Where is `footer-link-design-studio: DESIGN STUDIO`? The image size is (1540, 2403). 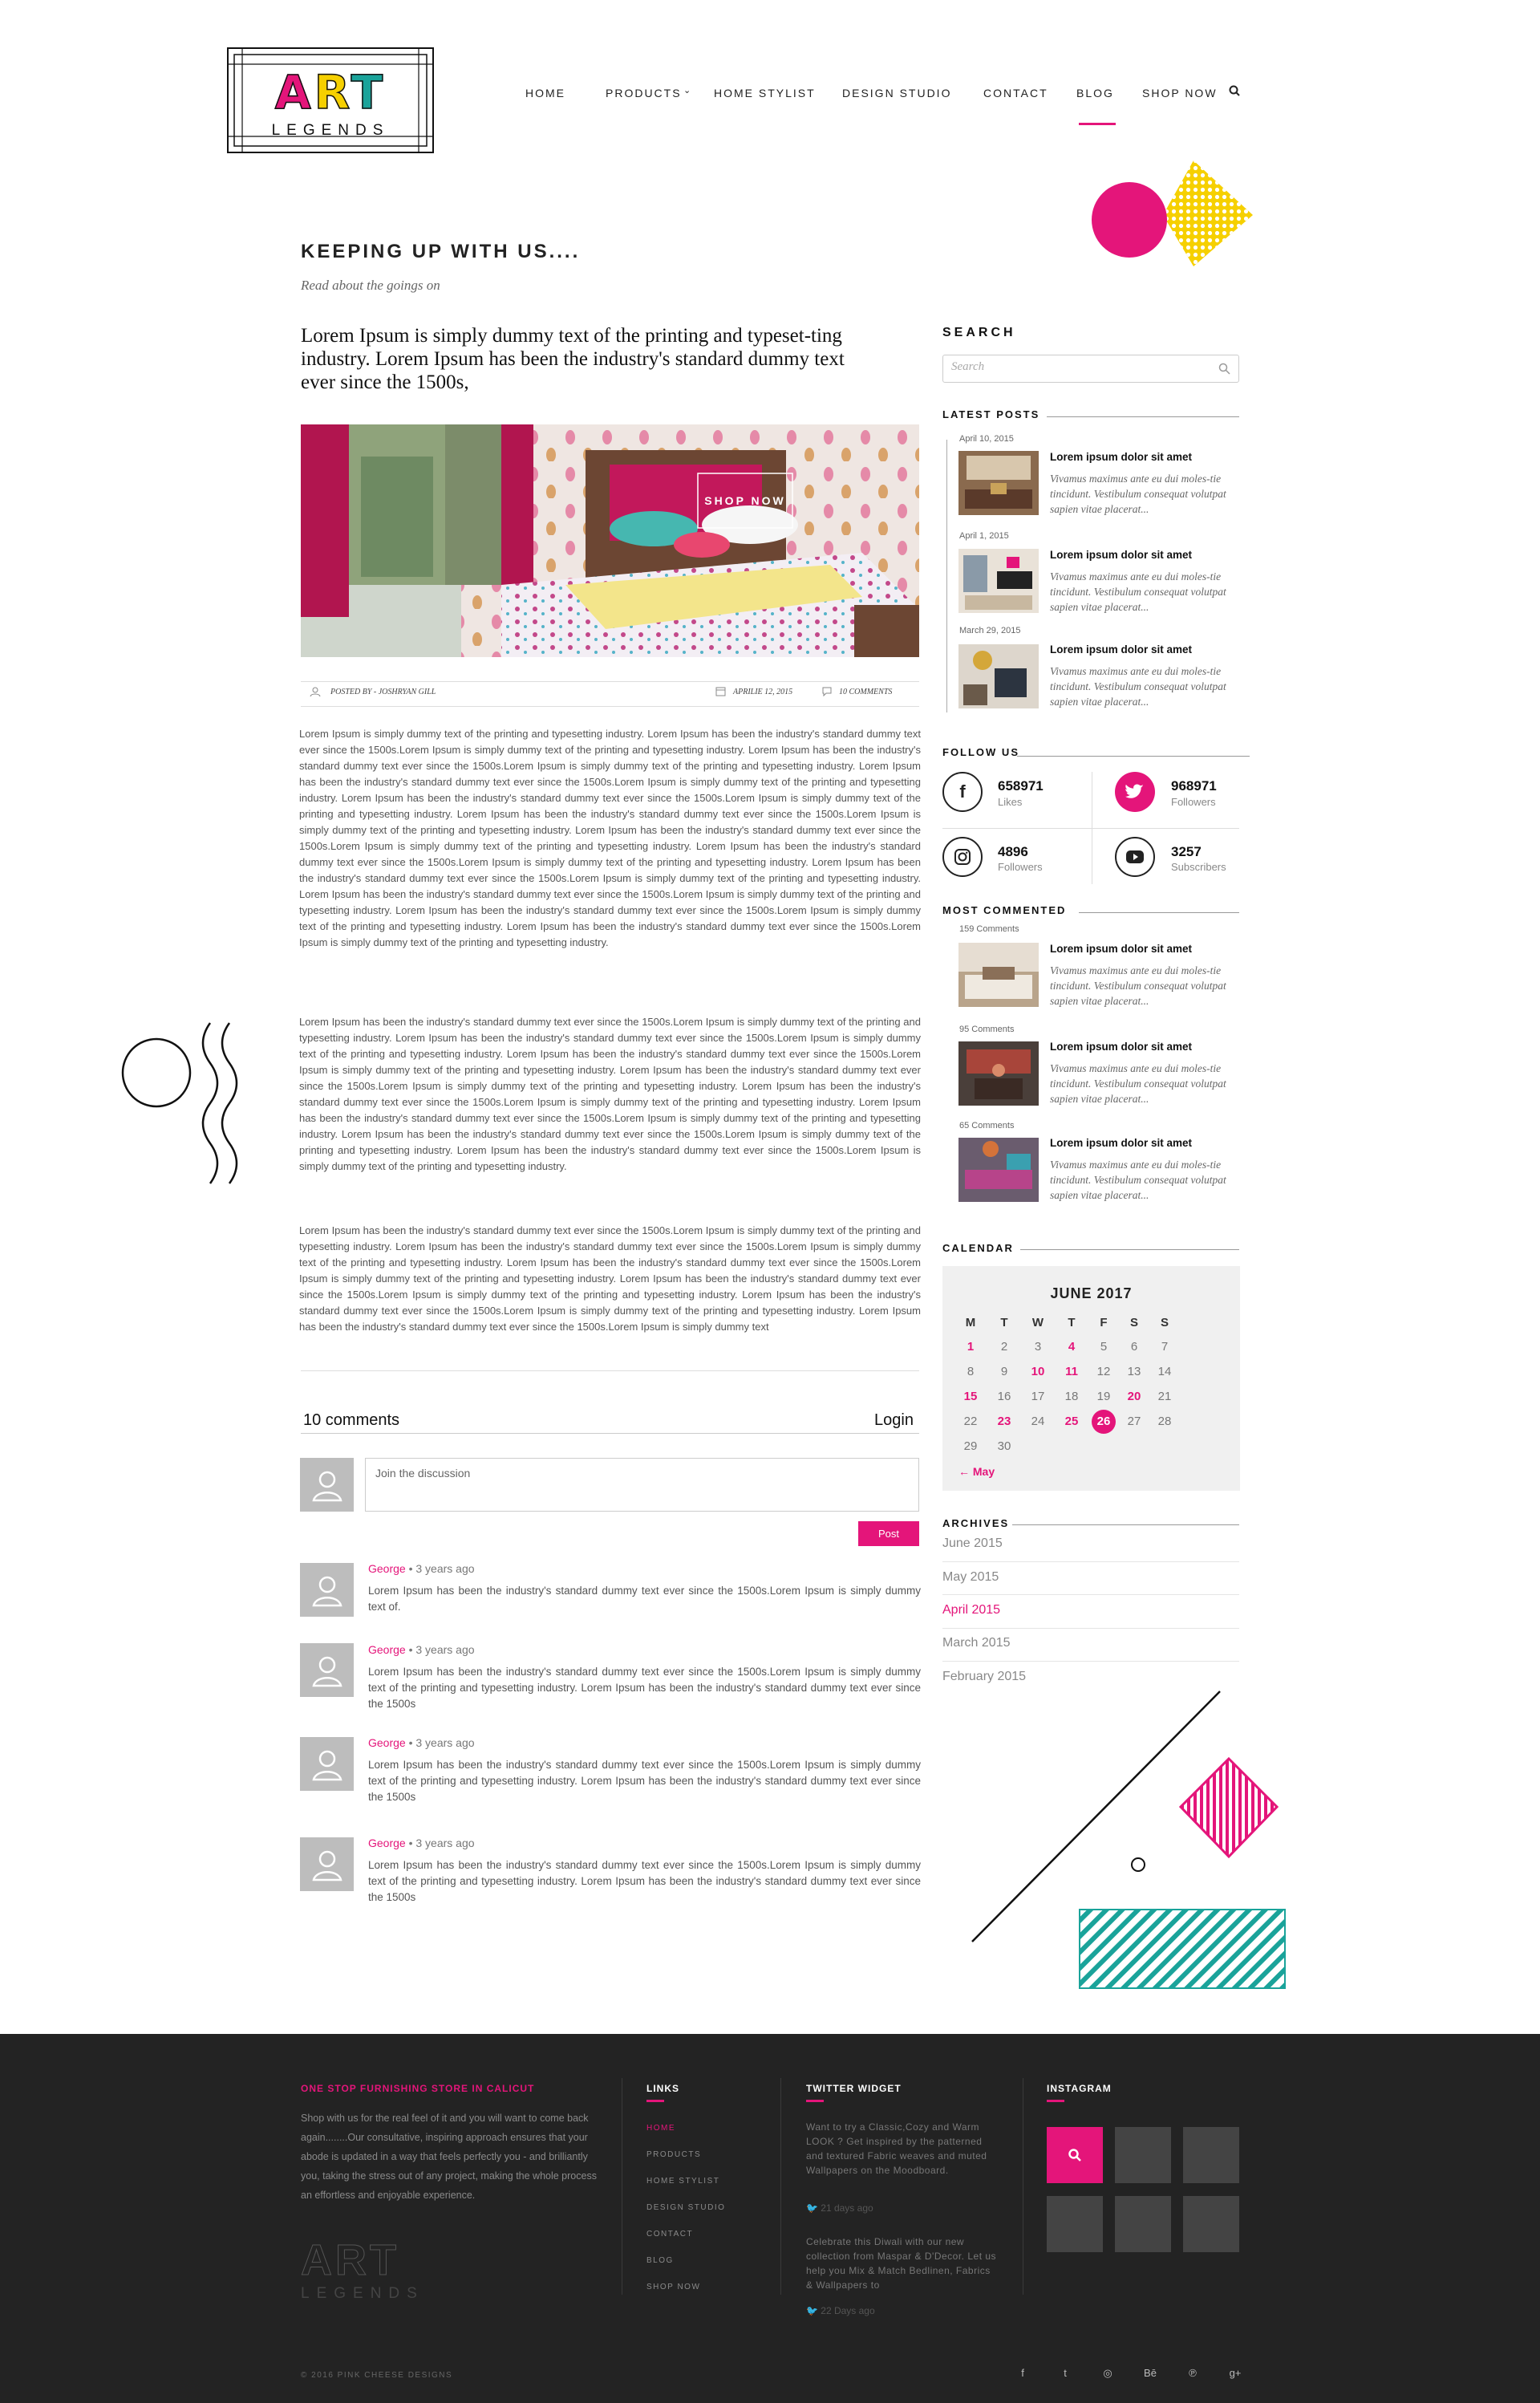 footer-link-design-studio: DESIGN STUDIO is located at coordinates (685, 2207).